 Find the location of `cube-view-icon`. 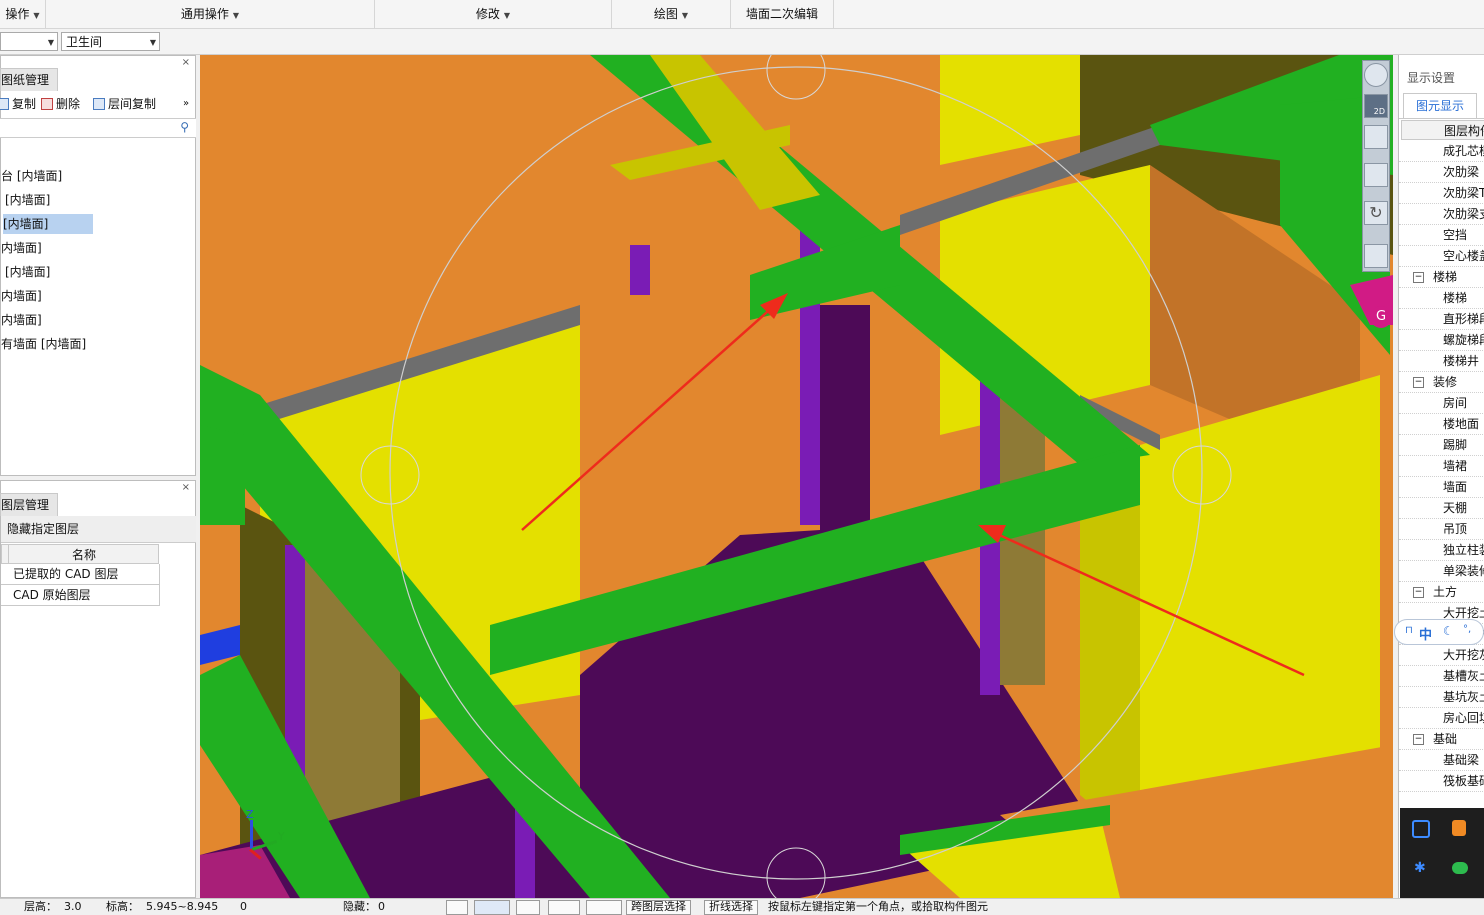

cube-view-icon is located at coordinates (1376, 137).